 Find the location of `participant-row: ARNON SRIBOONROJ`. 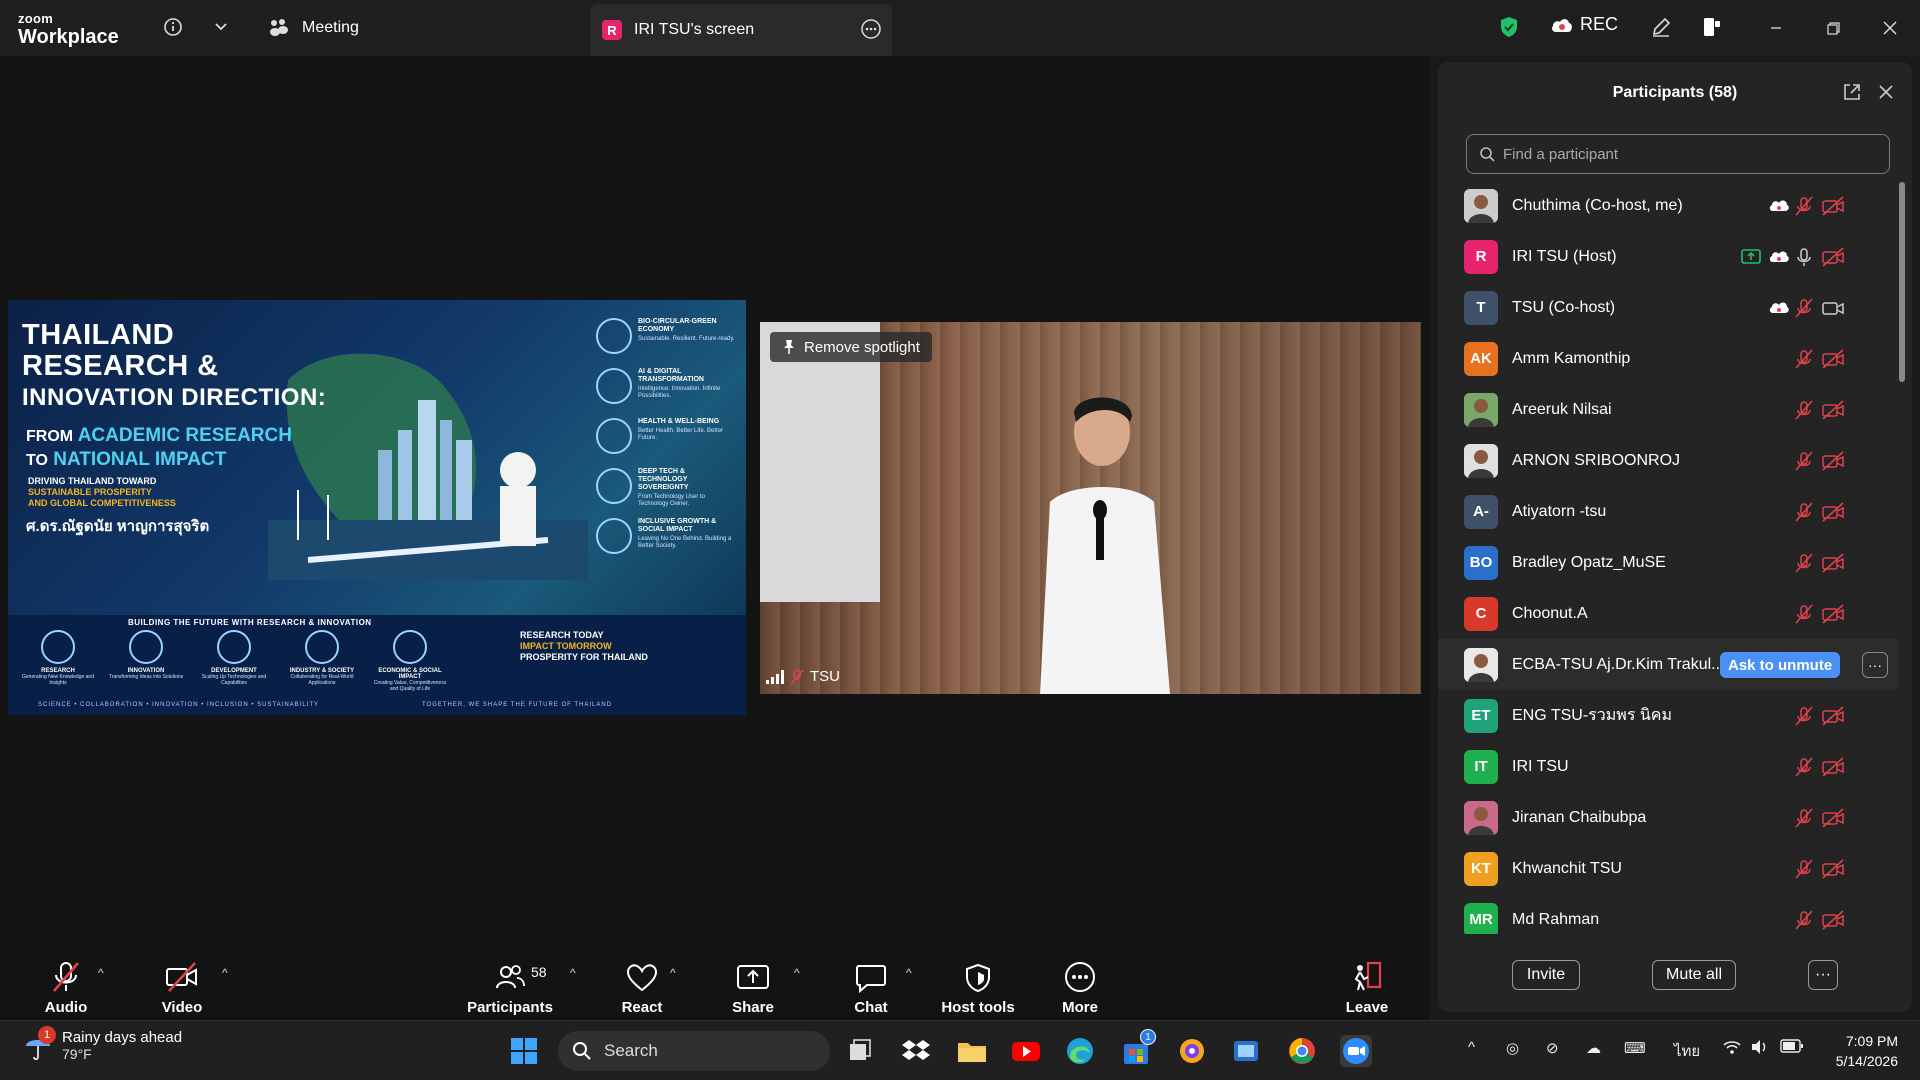

participant-row: ARNON SRIBOONROJ is located at coordinates (1668, 460).